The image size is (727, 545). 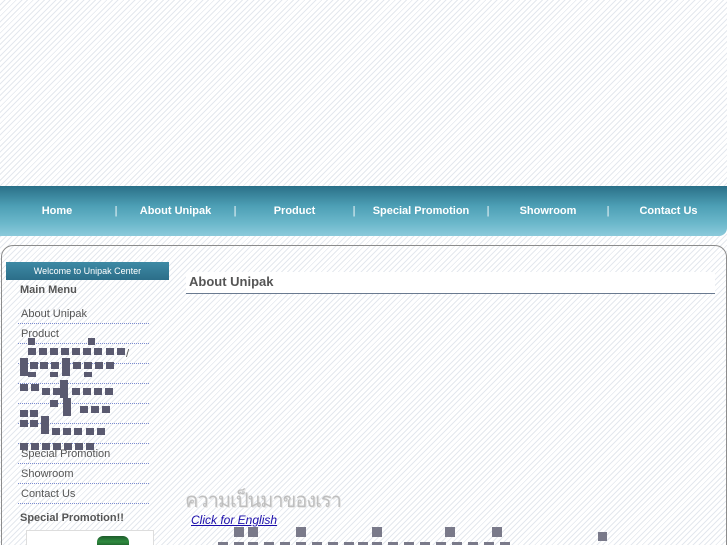 I want to click on promotion-image, so click(x=90, y=537).